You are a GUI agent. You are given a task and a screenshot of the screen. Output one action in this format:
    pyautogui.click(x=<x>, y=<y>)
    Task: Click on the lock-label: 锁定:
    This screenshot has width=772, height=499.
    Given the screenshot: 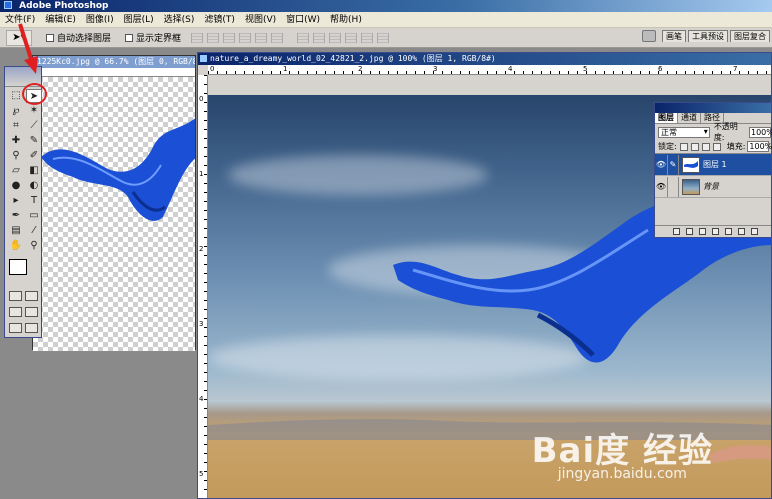 What is the action you would take?
    pyautogui.click(x=667, y=146)
    